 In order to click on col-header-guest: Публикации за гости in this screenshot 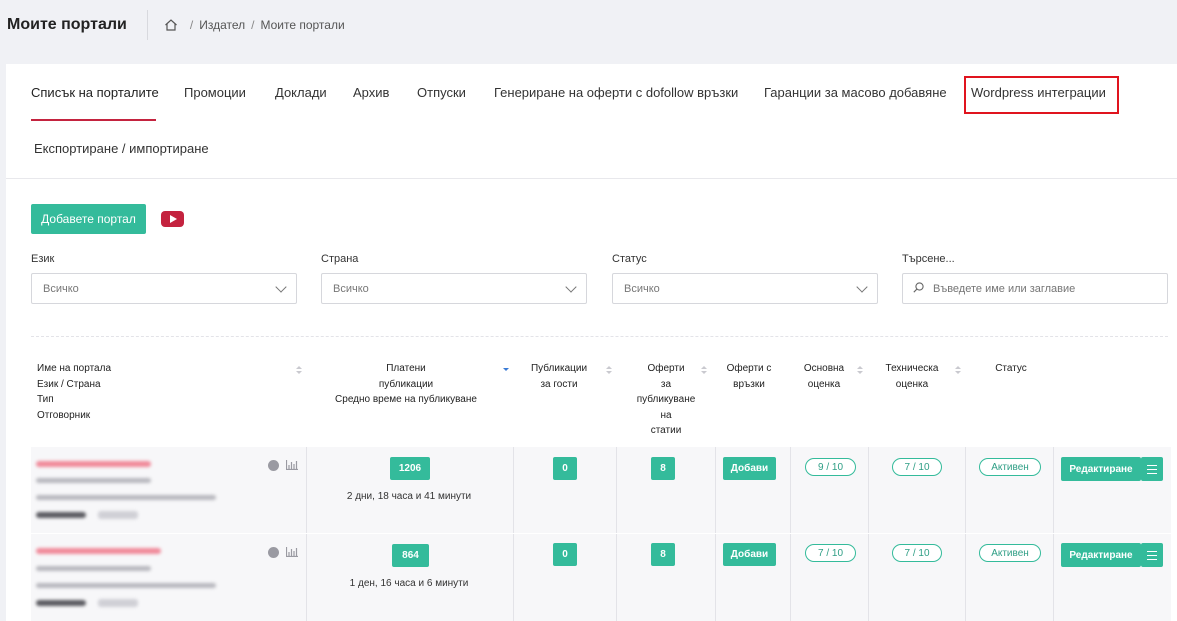, I will do `click(559, 376)`.